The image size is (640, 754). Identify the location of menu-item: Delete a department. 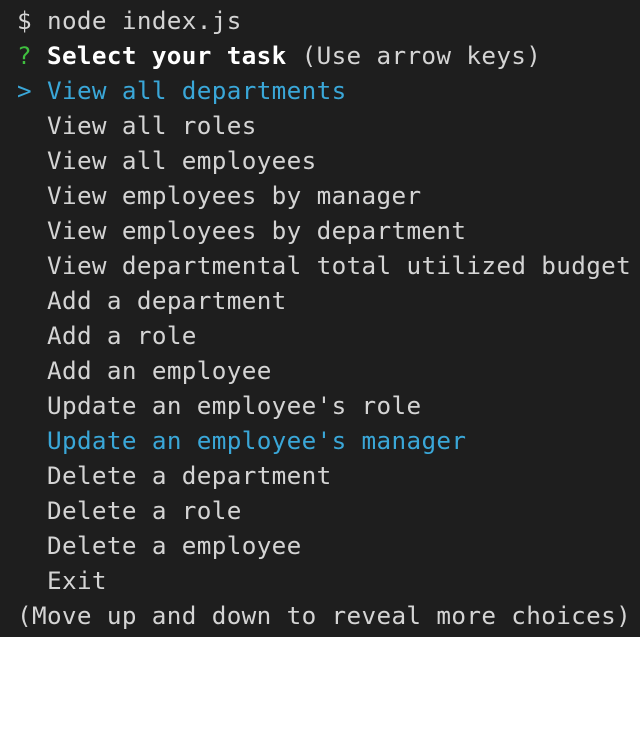
(320, 475).